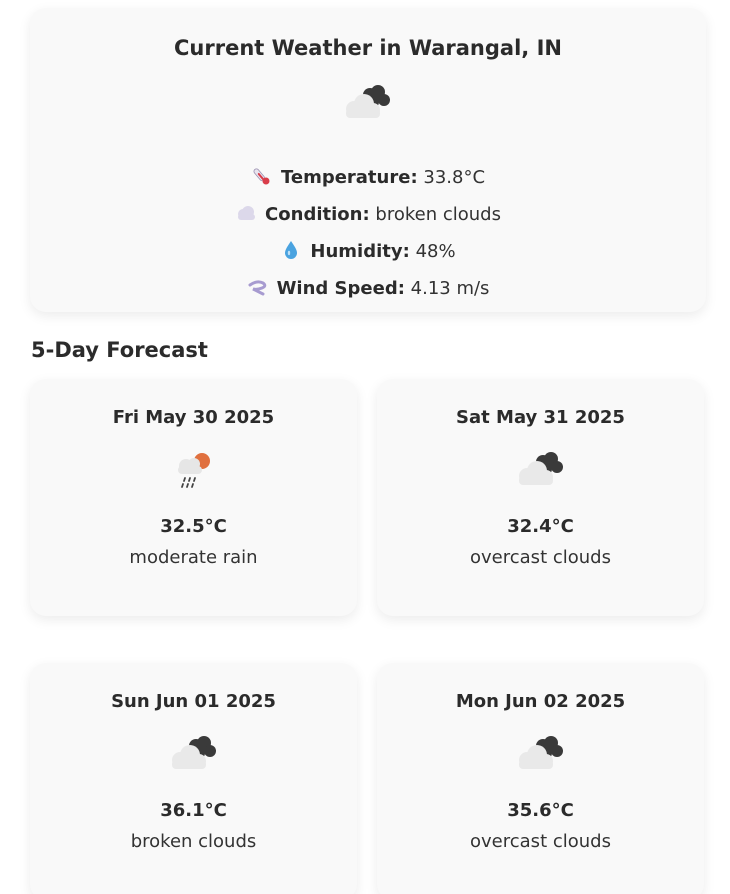  I want to click on cloud-icon, so click(247, 213).